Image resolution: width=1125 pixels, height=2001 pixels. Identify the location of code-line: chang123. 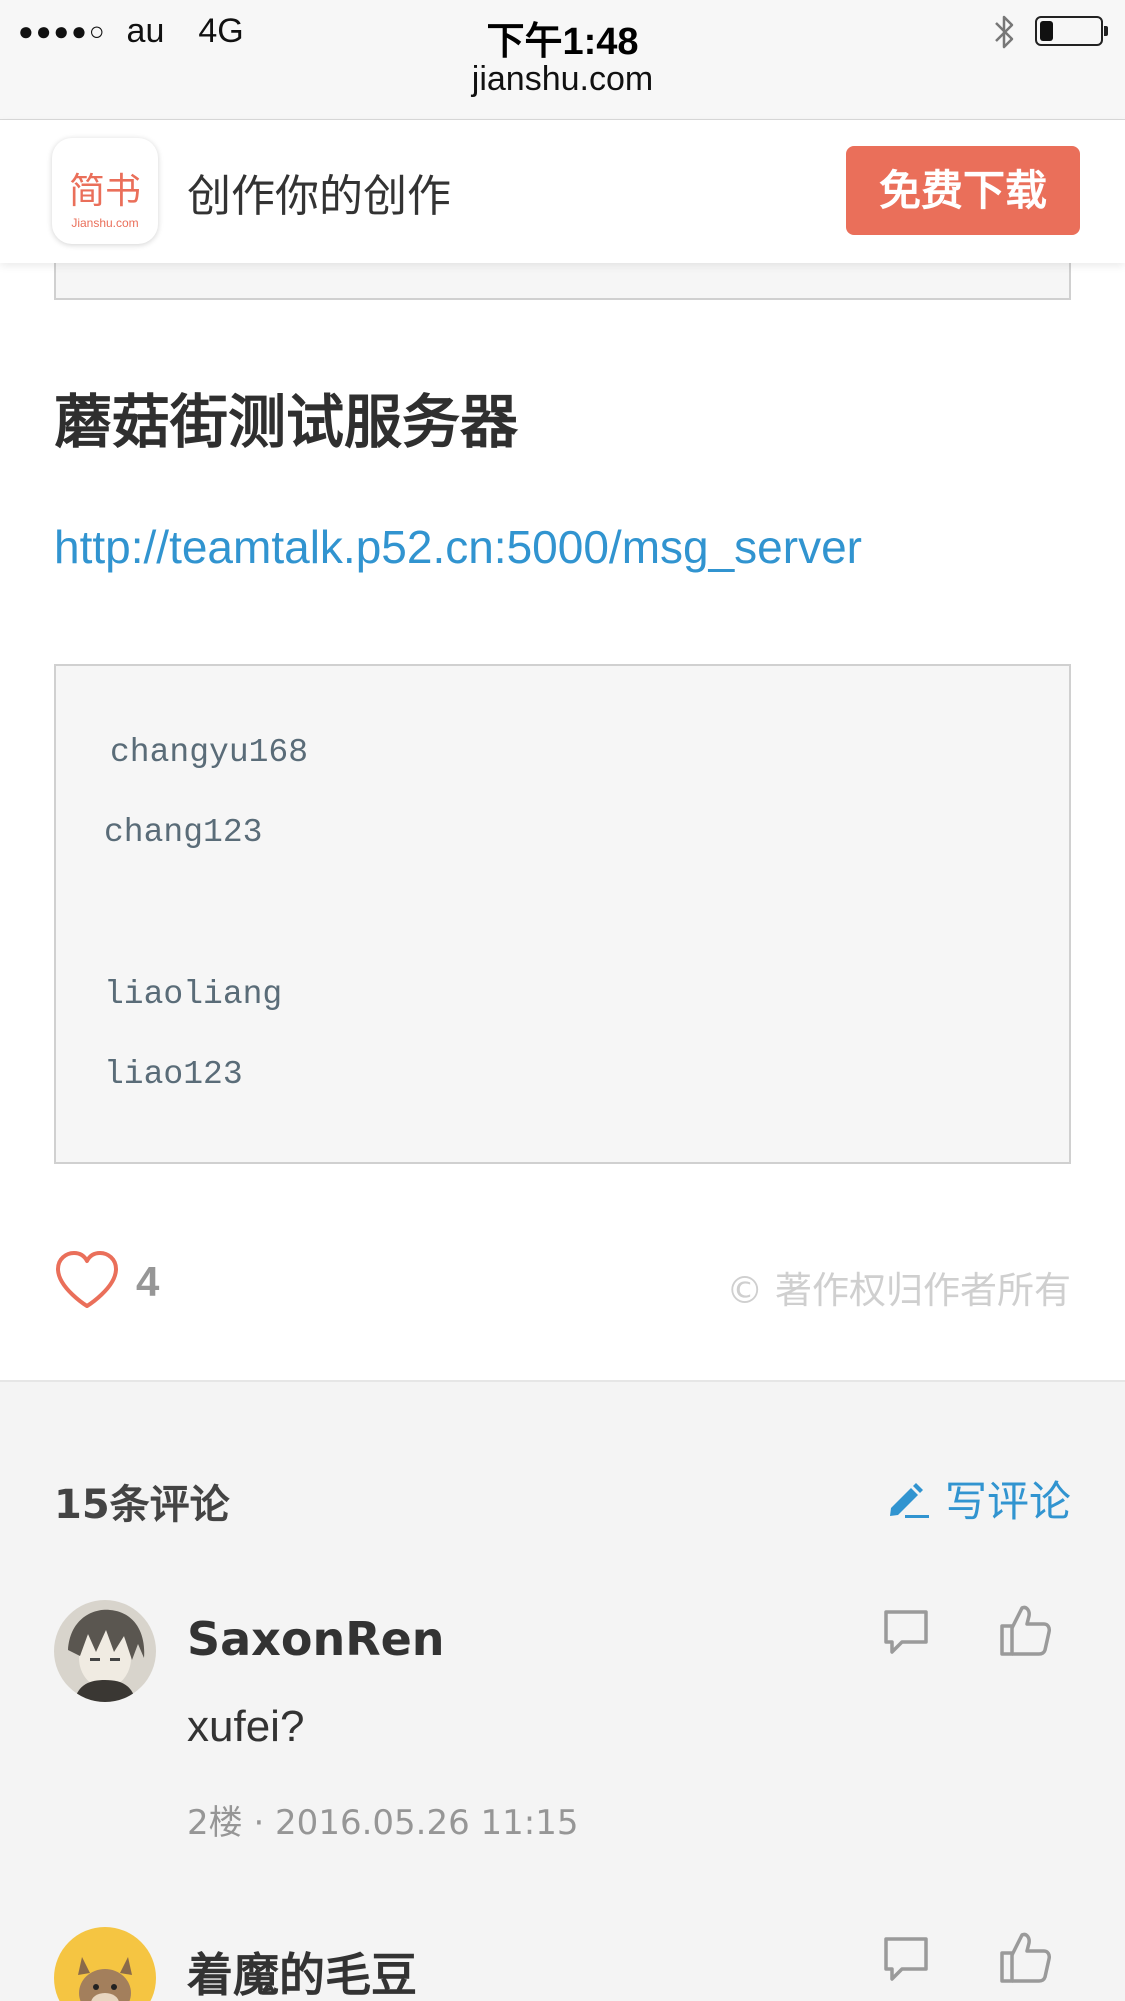
(183, 832).